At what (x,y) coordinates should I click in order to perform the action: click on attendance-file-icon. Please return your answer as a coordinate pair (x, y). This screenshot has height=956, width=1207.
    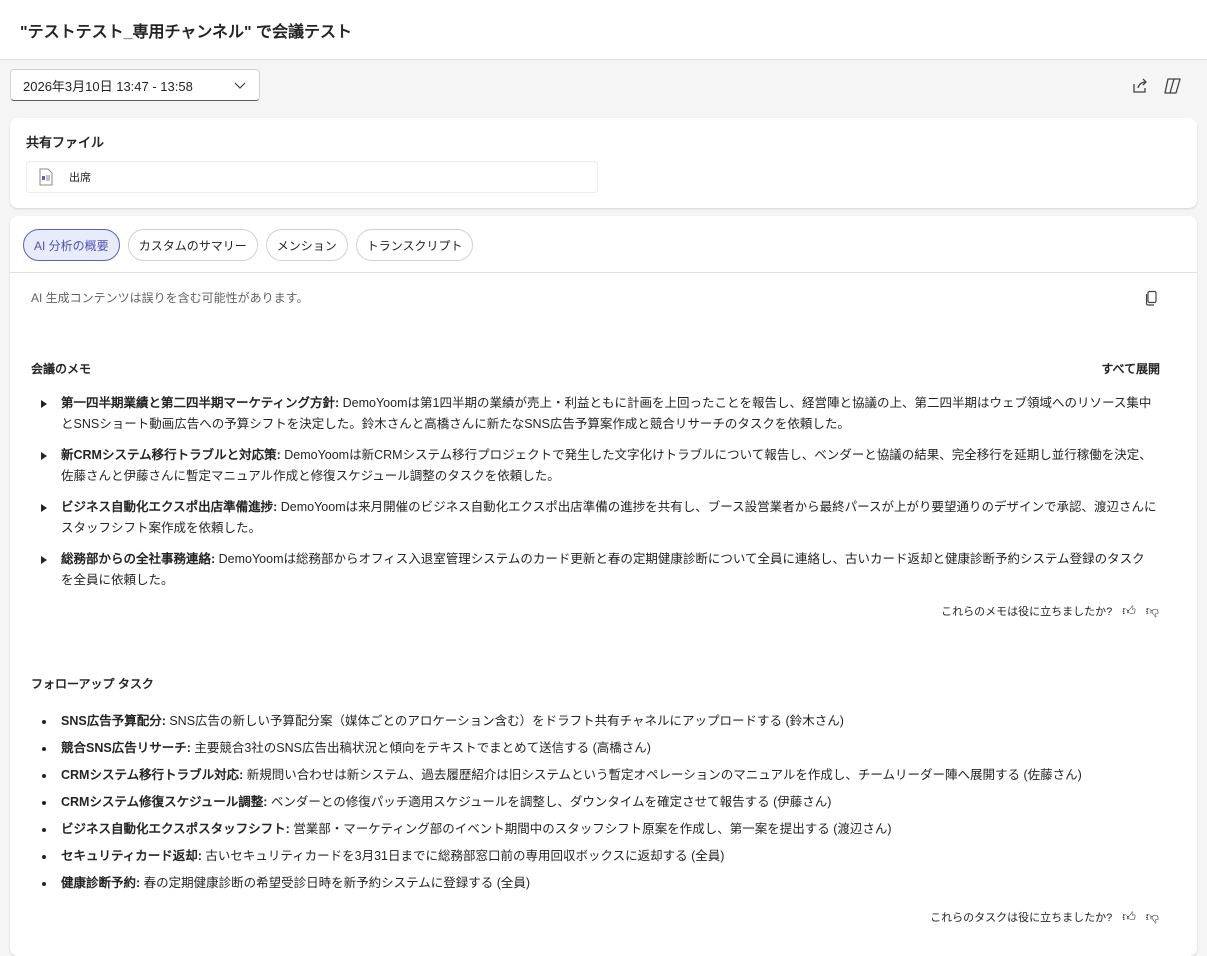
    Looking at the image, I should click on (46, 177).